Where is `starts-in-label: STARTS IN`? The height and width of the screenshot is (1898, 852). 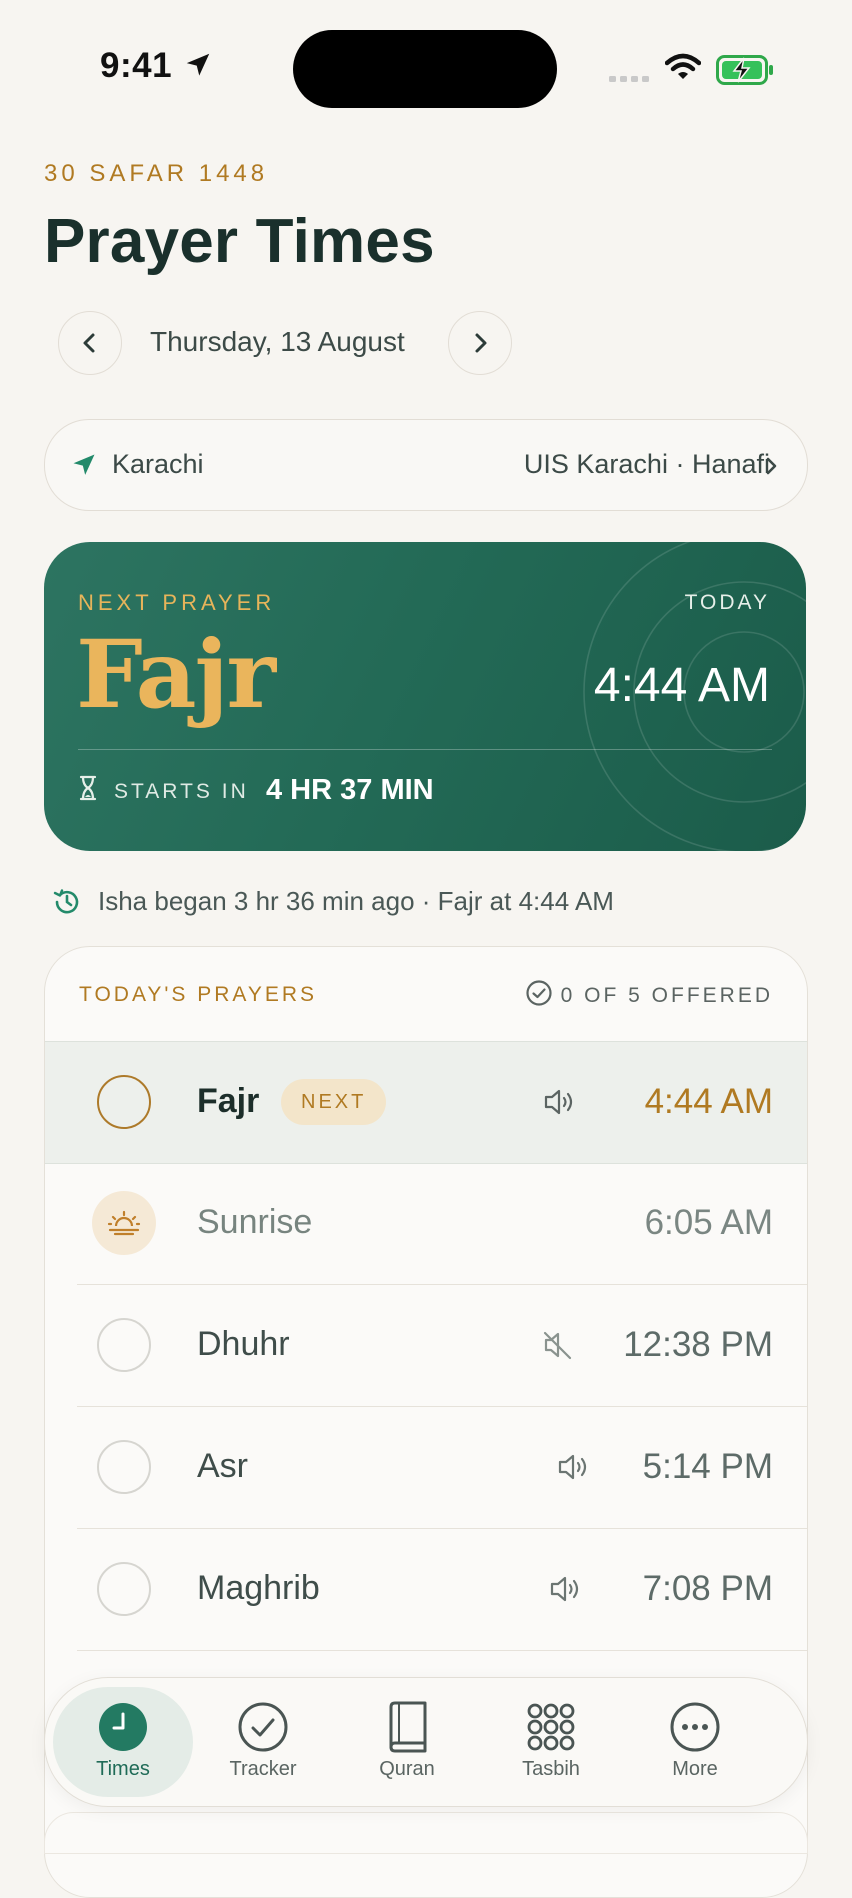 starts-in-label: STARTS IN is located at coordinates (181, 791).